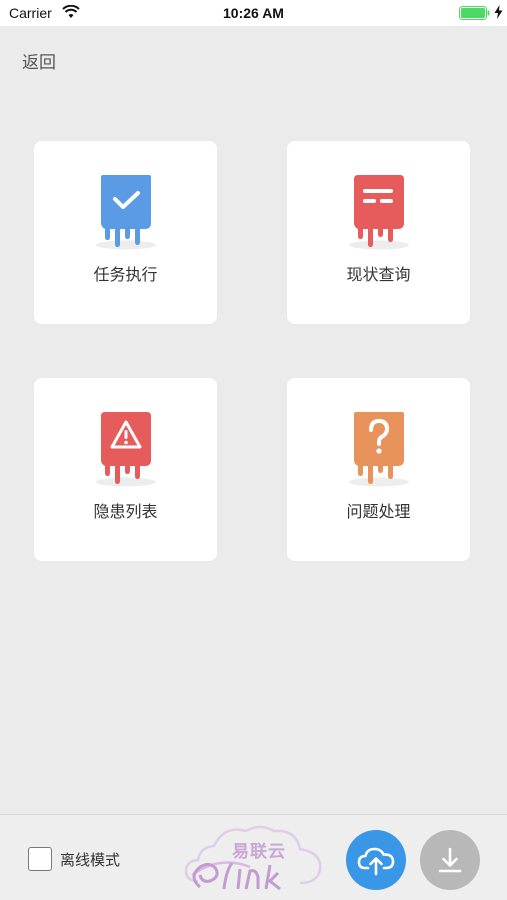 This screenshot has height=900, width=507. Describe the element at coordinates (40, 859) in the screenshot. I see `offline-mode-checkbox` at that location.